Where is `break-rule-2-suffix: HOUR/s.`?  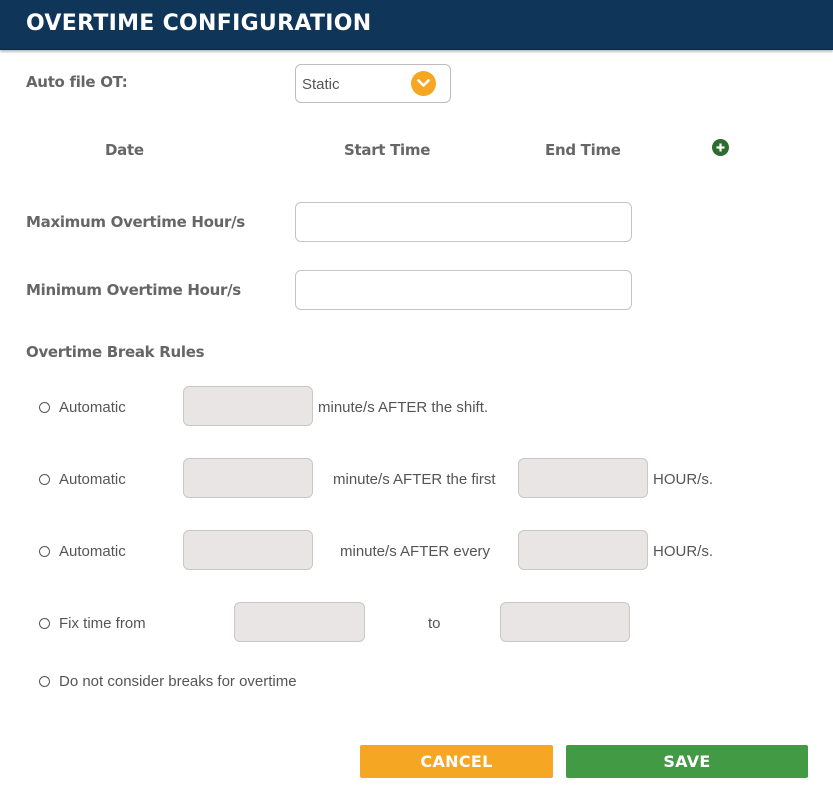
break-rule-2-suffix: HOUR/s. is located at coordinates (683, 479).